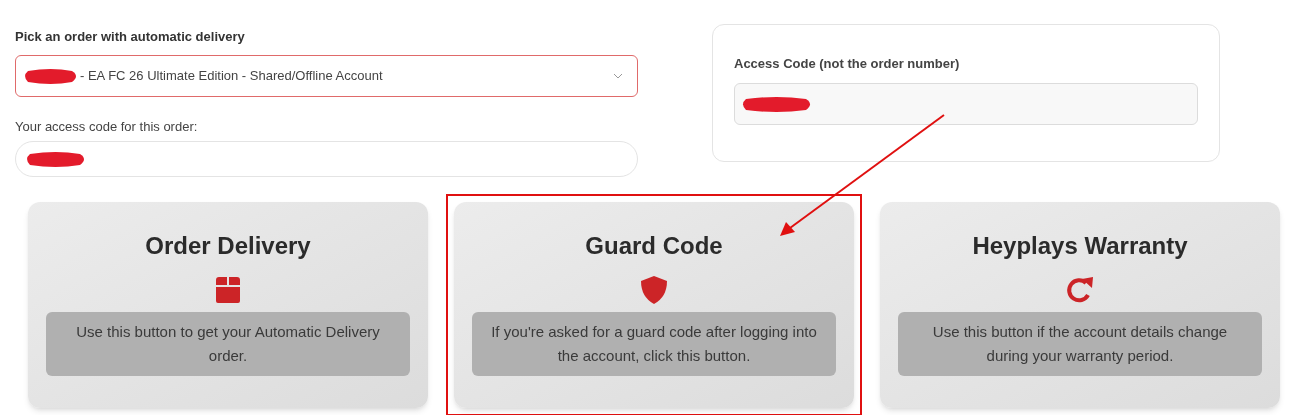 The image size is (1300, 415). I want to click on chevron-down-icon, so click(618, 75).